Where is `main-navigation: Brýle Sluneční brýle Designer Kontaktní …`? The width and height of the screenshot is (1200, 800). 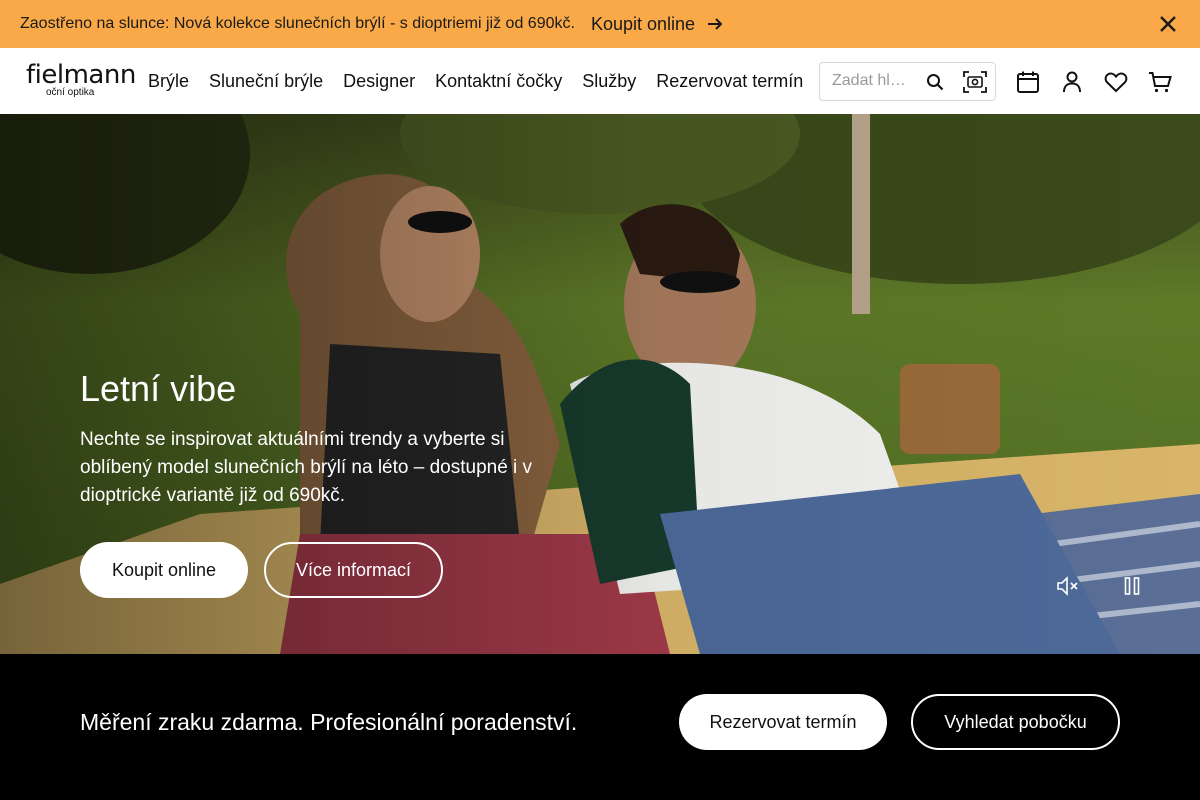 main-navigation: Brýle Sluneční brýle Designer Kontaktní … is located at coordinates (485, 81).